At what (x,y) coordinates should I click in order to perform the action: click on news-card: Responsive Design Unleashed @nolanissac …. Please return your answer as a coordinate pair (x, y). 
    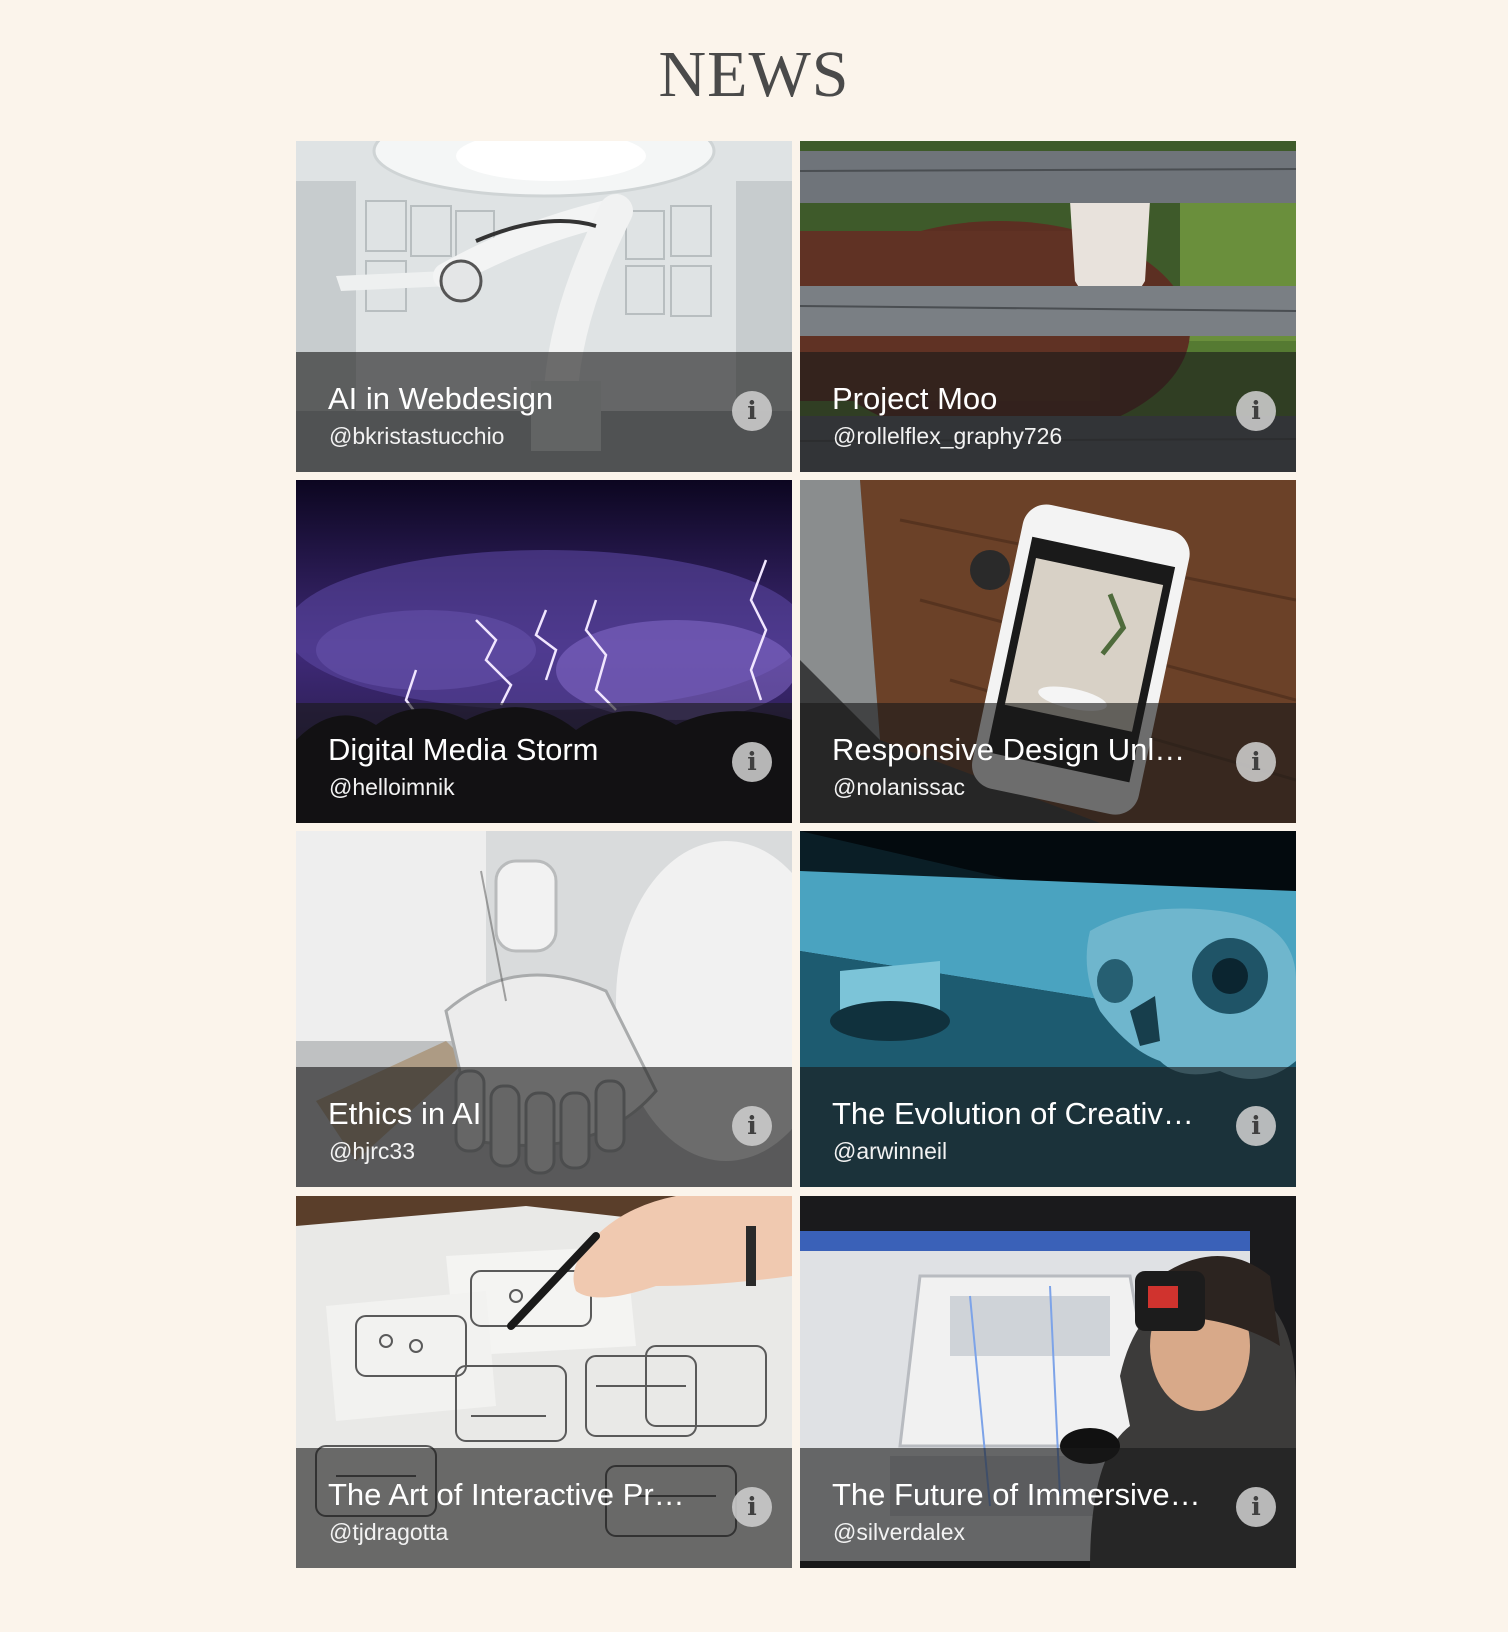
    Looking at the image, I should click on (1048, 651).